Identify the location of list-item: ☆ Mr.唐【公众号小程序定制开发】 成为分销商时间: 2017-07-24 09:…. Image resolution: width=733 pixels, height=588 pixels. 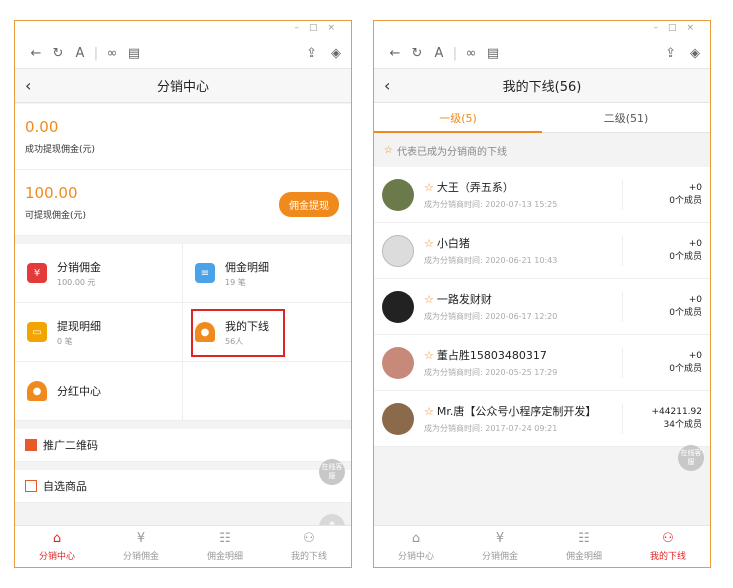
(542, 419).